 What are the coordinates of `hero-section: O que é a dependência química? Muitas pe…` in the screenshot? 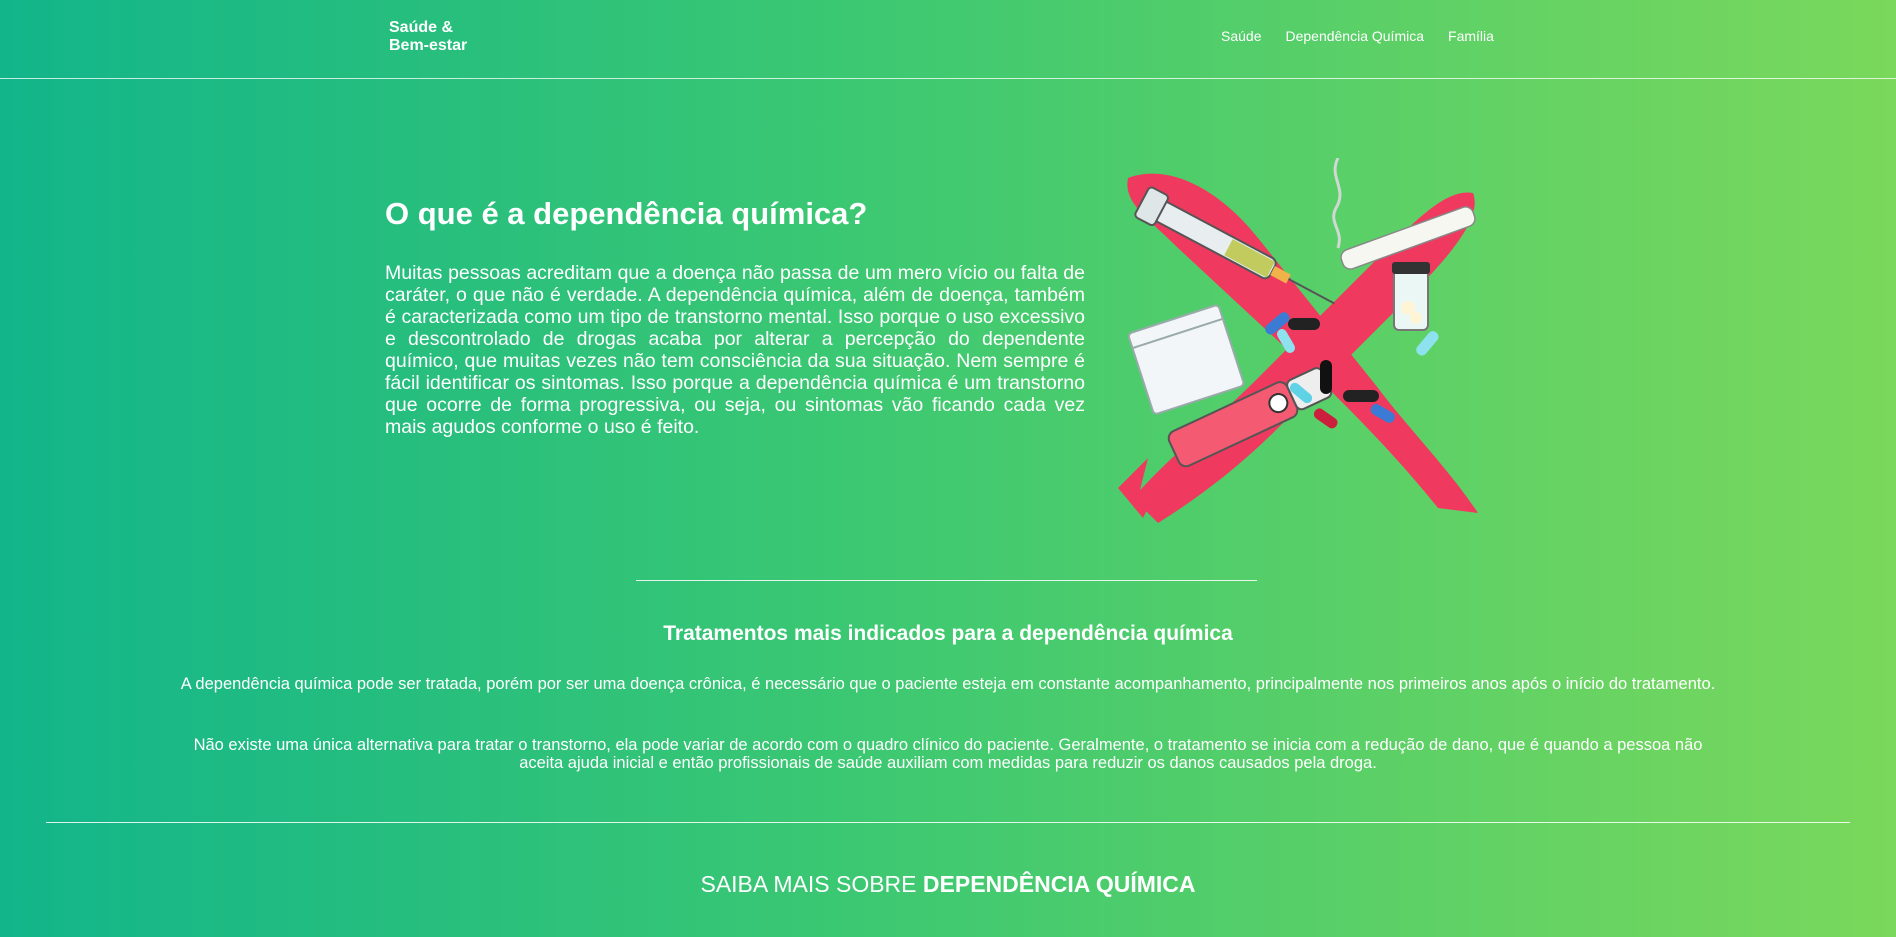 It's located at (735, 317).